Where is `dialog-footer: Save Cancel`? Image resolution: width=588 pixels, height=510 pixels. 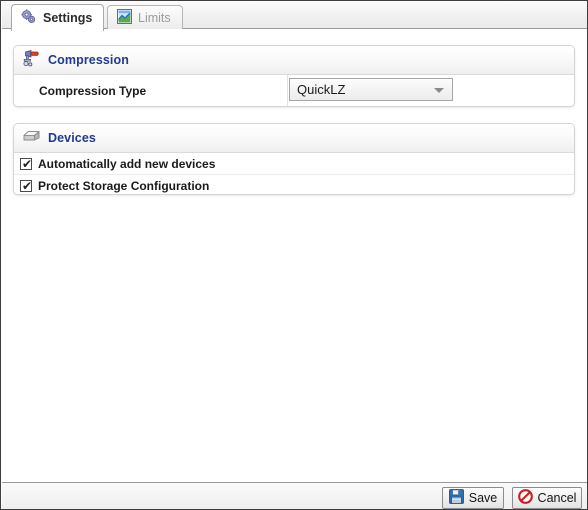
dialog-footer: Save Cancel is located at coordinates (294, 495).